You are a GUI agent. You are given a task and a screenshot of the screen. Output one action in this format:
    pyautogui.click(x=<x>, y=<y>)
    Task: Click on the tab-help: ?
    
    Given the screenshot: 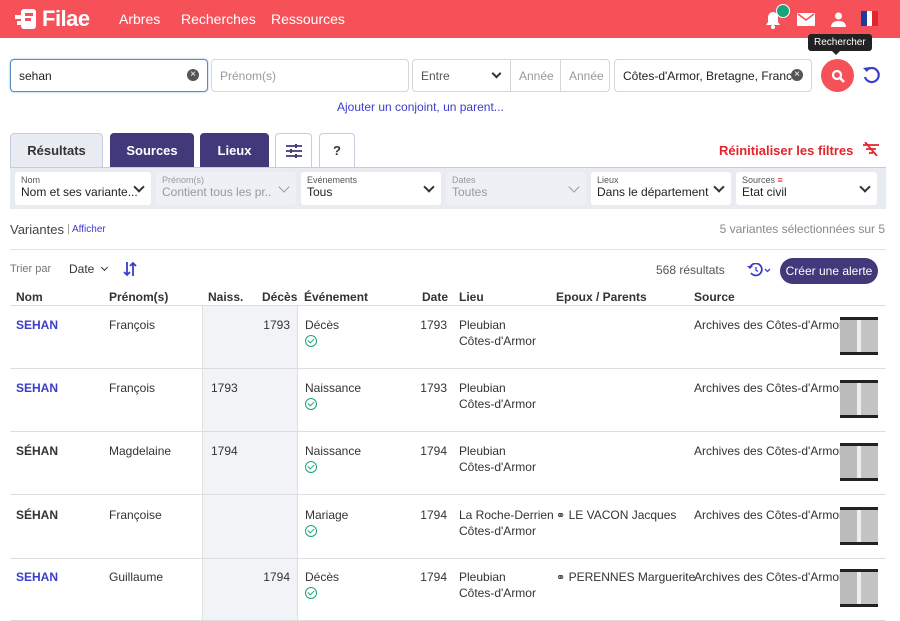 What is the action you would take?
    pyautogui.click(x=337, y=150)
    